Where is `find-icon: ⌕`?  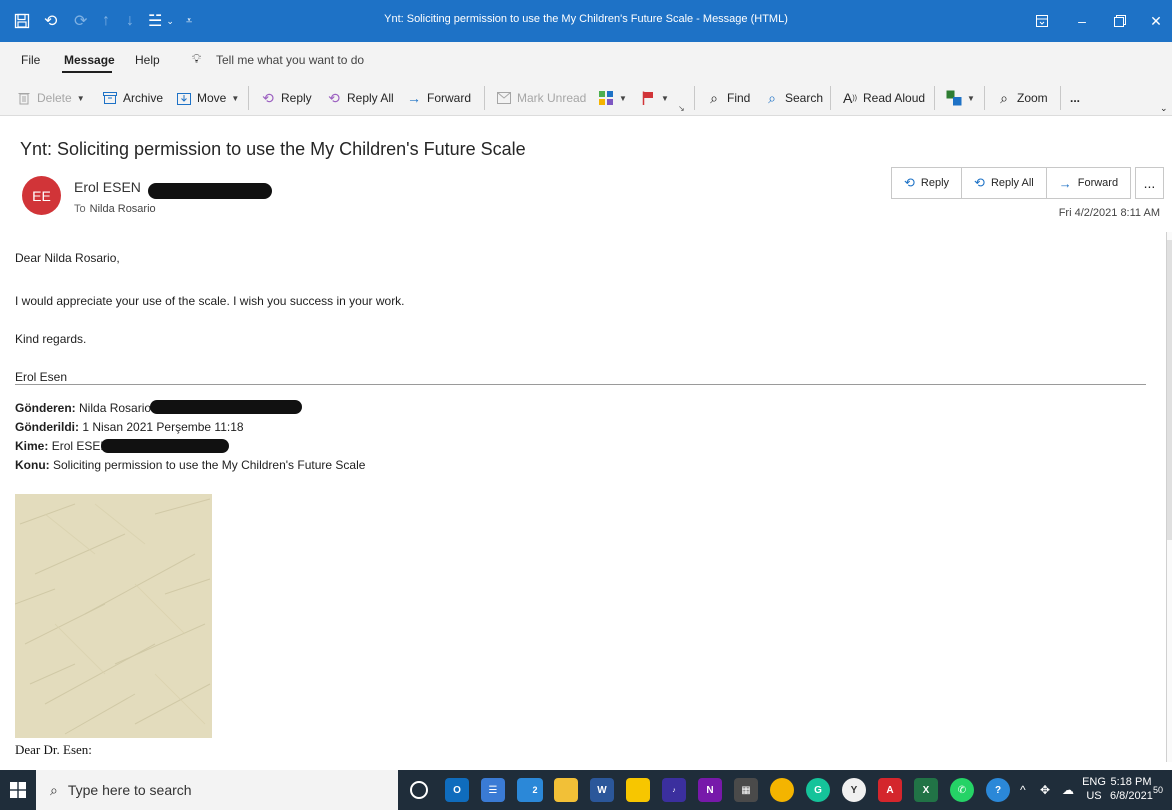 find-icon: ⌕ is located at coordinates (714, 97).